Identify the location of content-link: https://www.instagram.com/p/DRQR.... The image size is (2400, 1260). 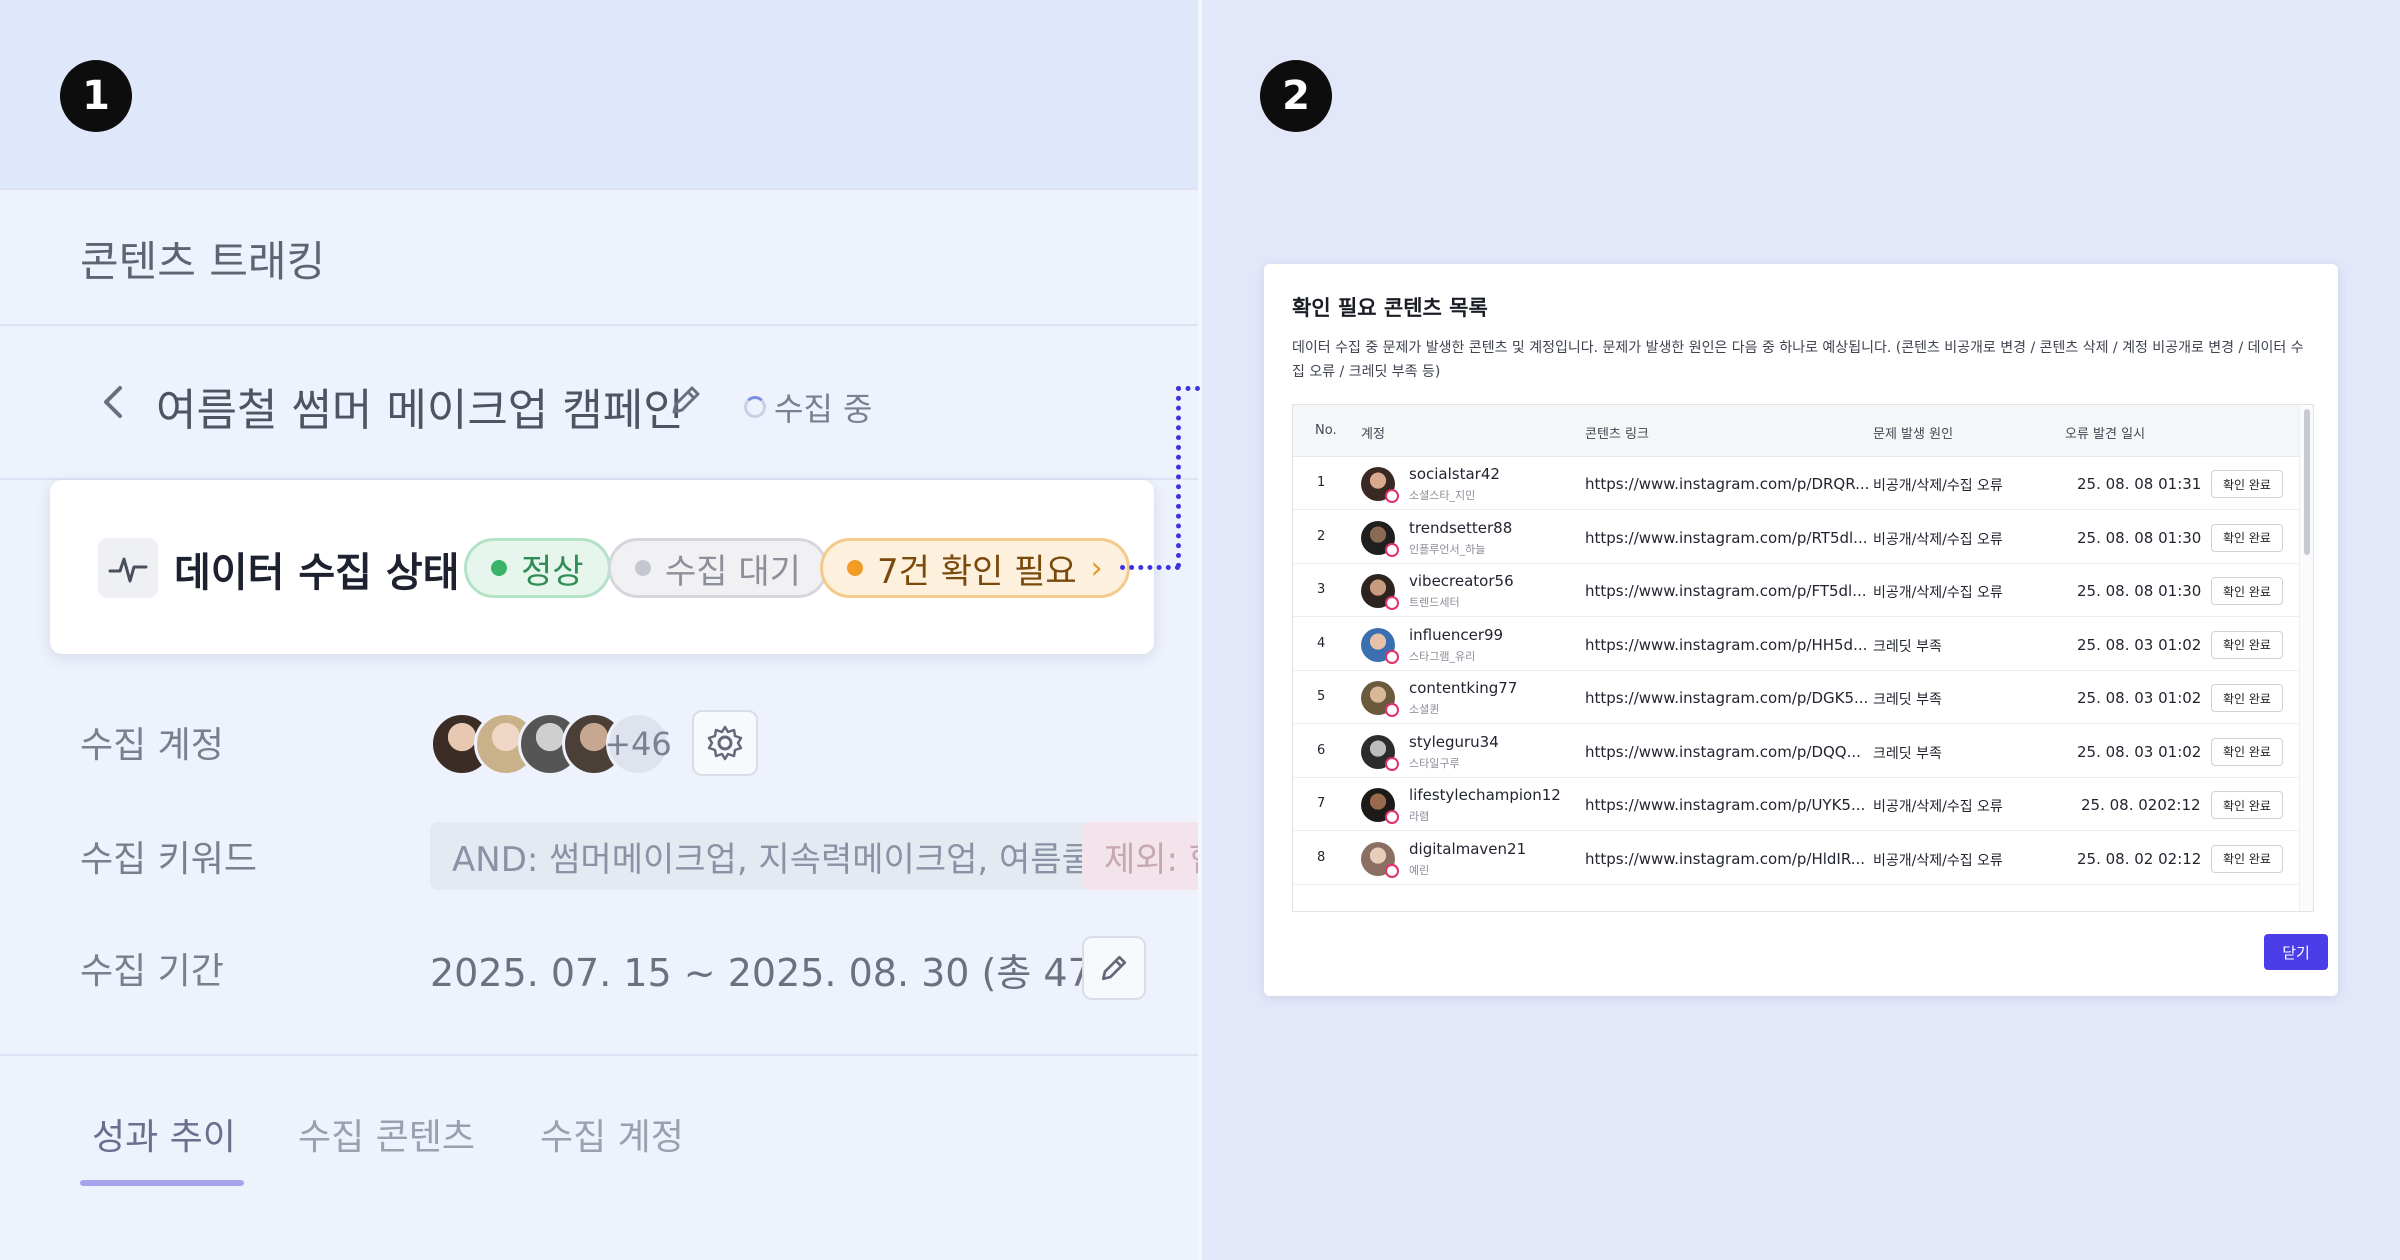
(1727, 484).